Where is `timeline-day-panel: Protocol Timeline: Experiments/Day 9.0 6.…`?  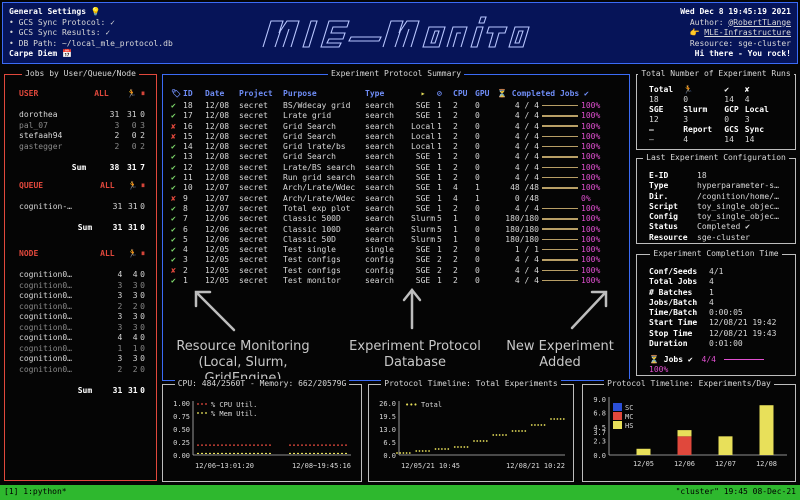
timeline-day-panel: Protocol Timeline: Experiments/Day 9.0 6.… is located at coordinates (689, 430).